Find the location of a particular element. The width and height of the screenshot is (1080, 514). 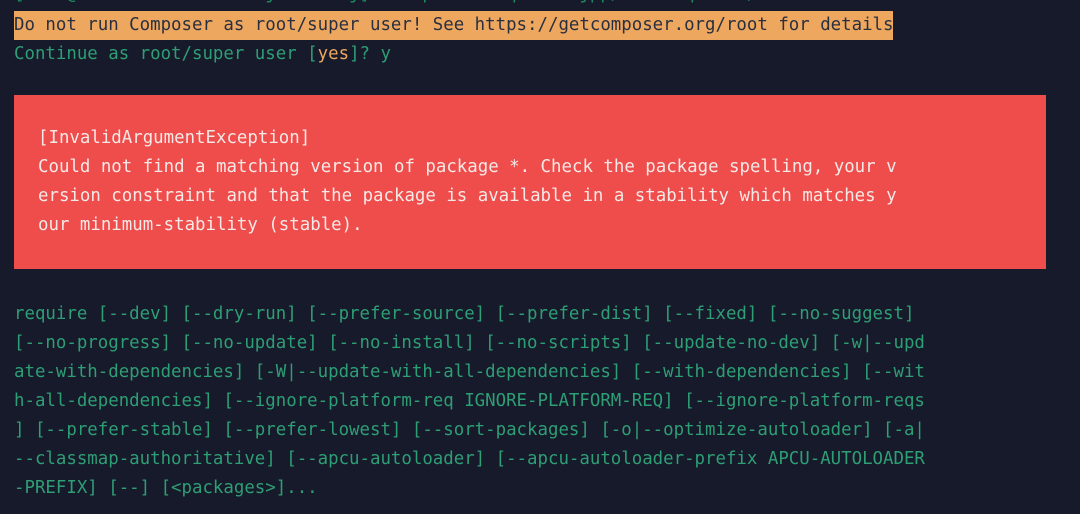

error-box-bottom-padding is located at coordinates (530, 254).